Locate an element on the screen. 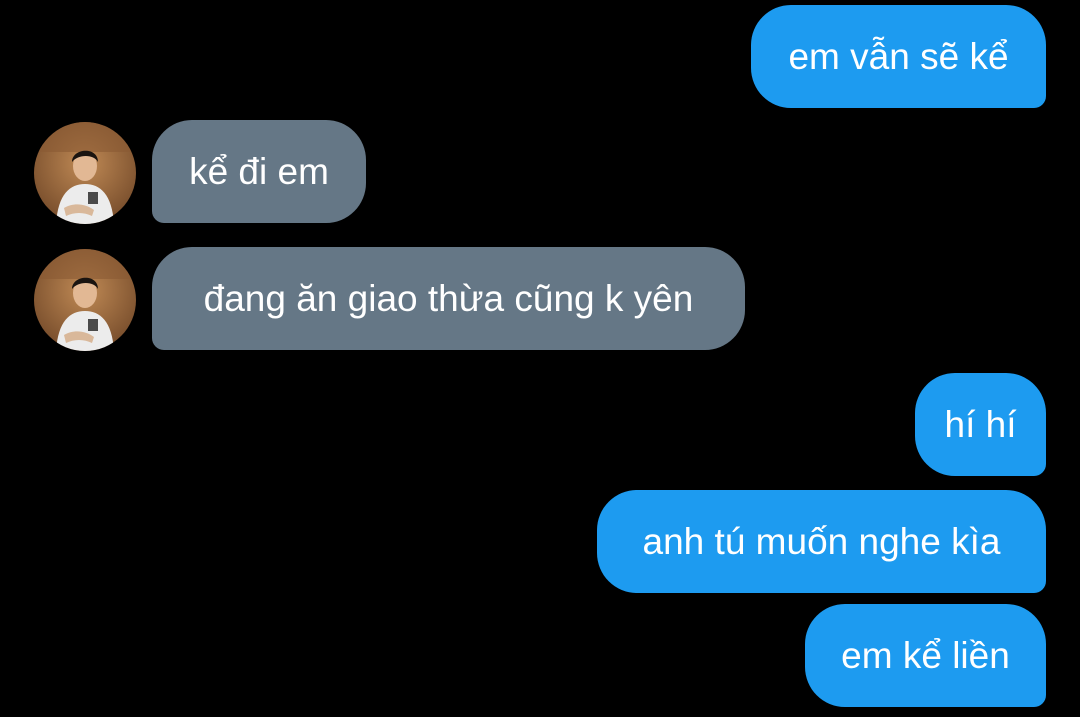 Image resolution: width=1080 pixels, height=717 pixels. outgoing-message-bubble: hí hí is located at coordinates (980, 424).